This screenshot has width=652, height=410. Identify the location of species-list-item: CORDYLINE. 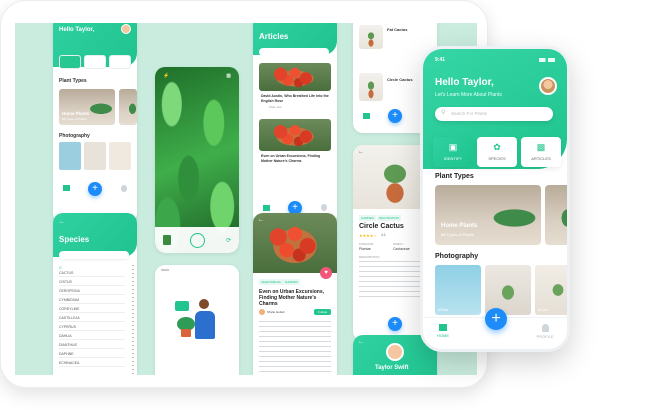
(92, 310).